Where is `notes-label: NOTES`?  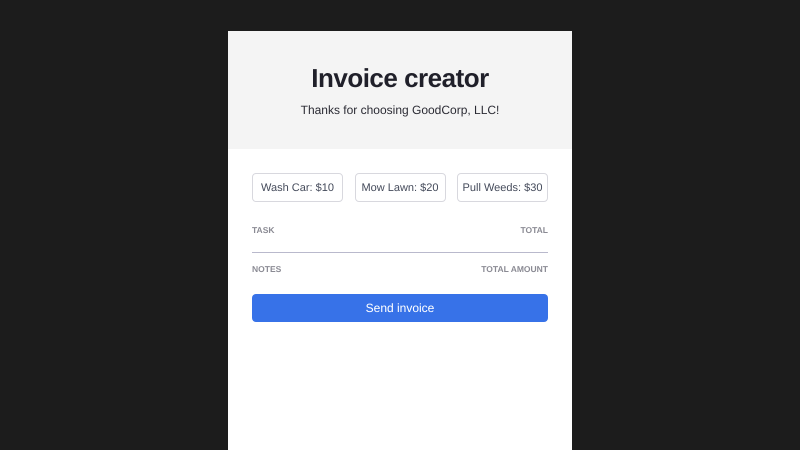
notes-label: NOTES is located at coordinates (267, 269).